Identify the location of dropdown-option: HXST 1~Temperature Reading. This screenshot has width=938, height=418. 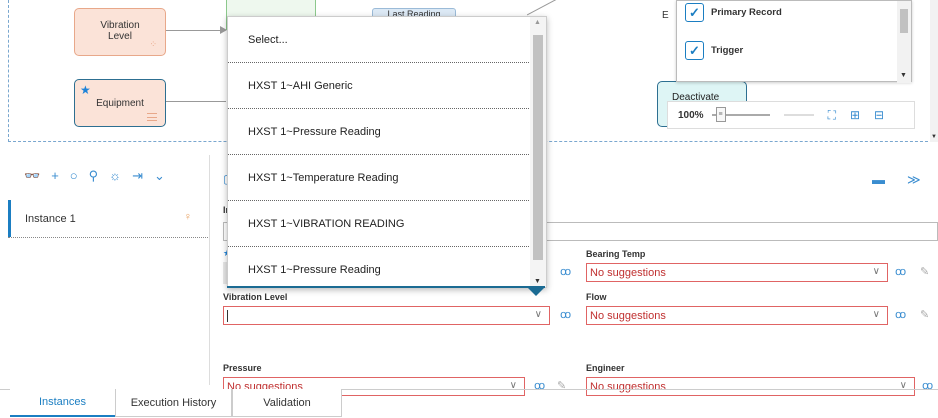
(379, 178).